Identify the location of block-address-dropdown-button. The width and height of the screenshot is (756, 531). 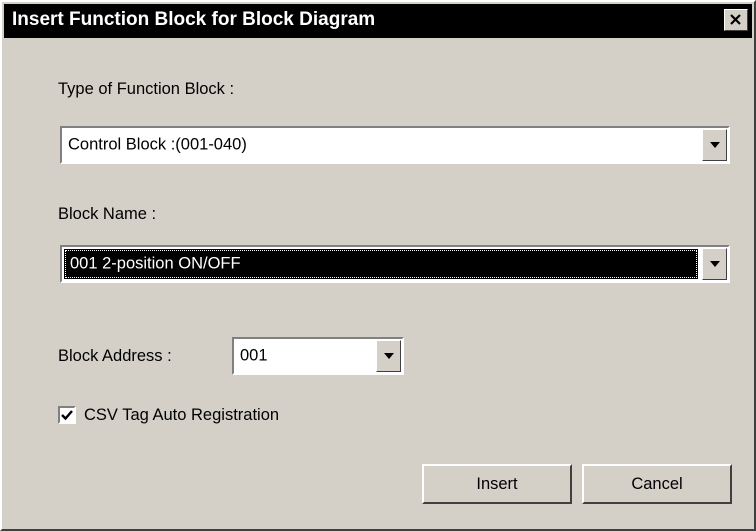
(388, 356).